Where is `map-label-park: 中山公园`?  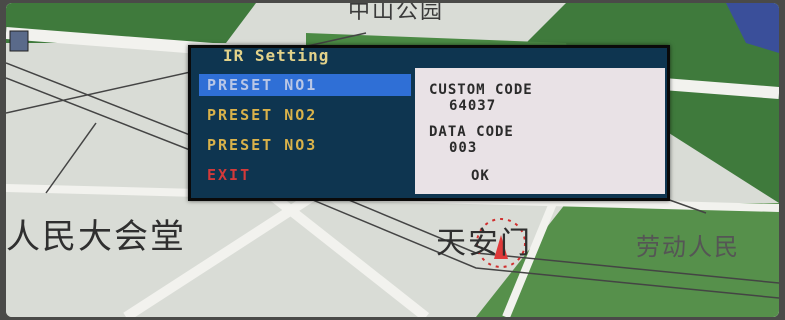
map-label-park: 中山公园 is located at coordinates (396, 13).